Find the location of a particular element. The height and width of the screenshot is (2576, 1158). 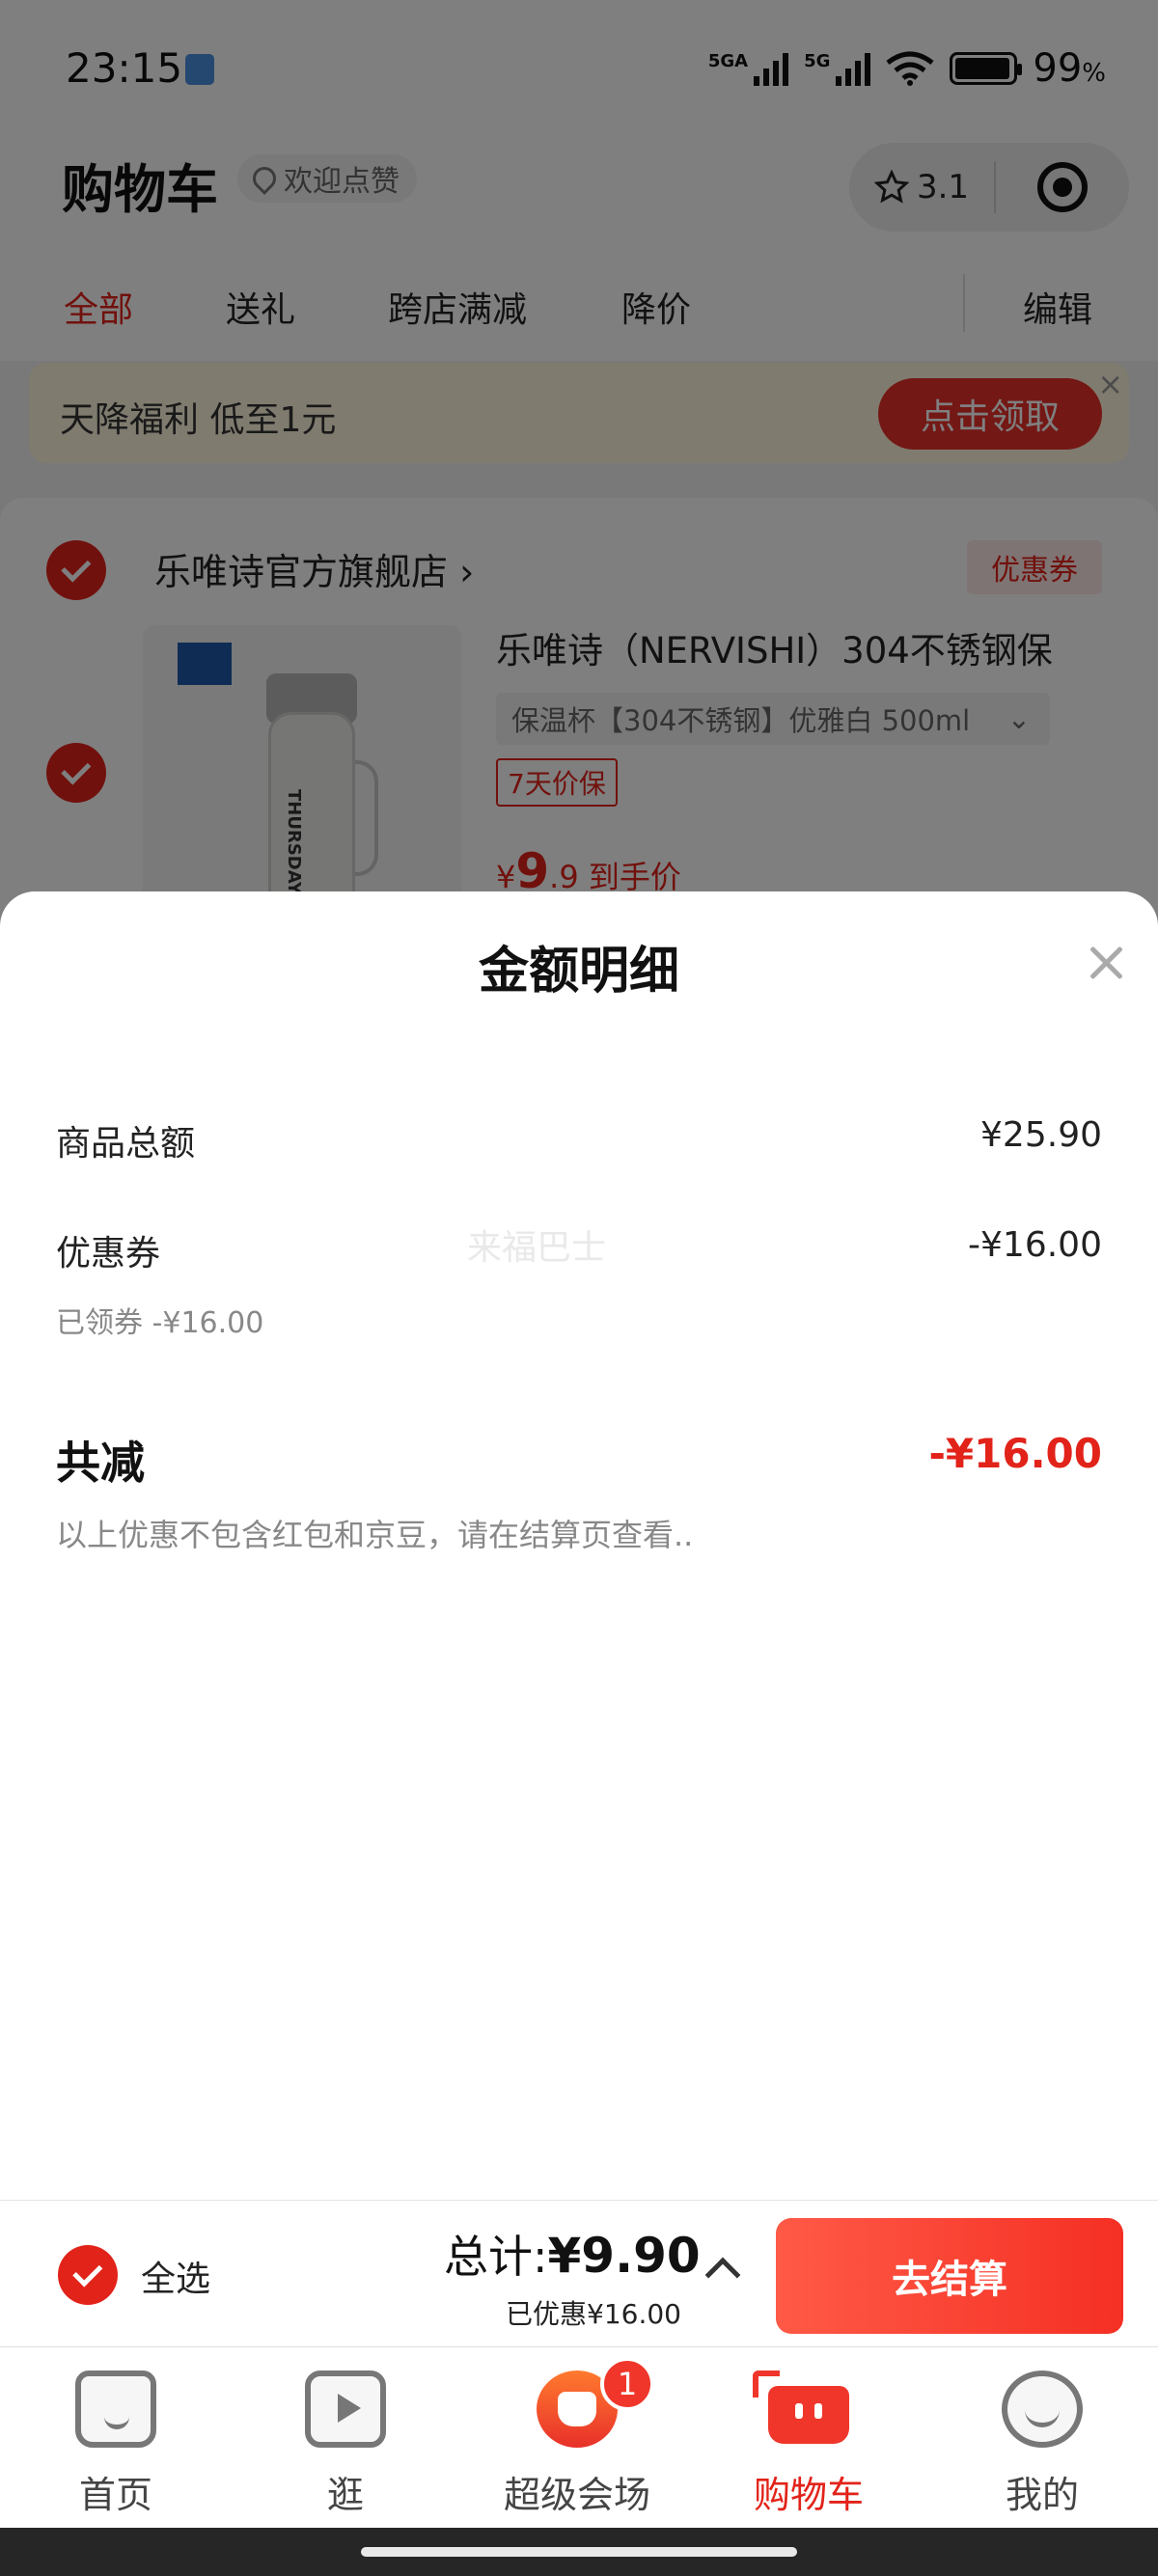

bottom-tab-bar: 首页 逛 1 超级会场 购物车 我的 is located at coordinates (579, 2437).